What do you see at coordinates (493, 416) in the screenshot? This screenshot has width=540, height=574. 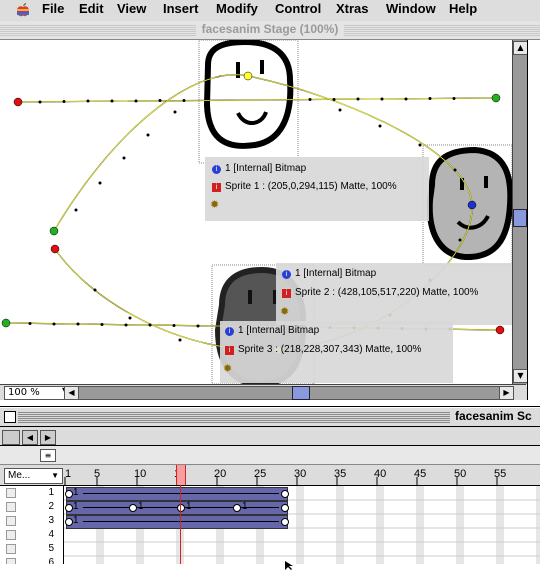 I see `score-title: facesanim Sc` at bounding box center [493, 416].